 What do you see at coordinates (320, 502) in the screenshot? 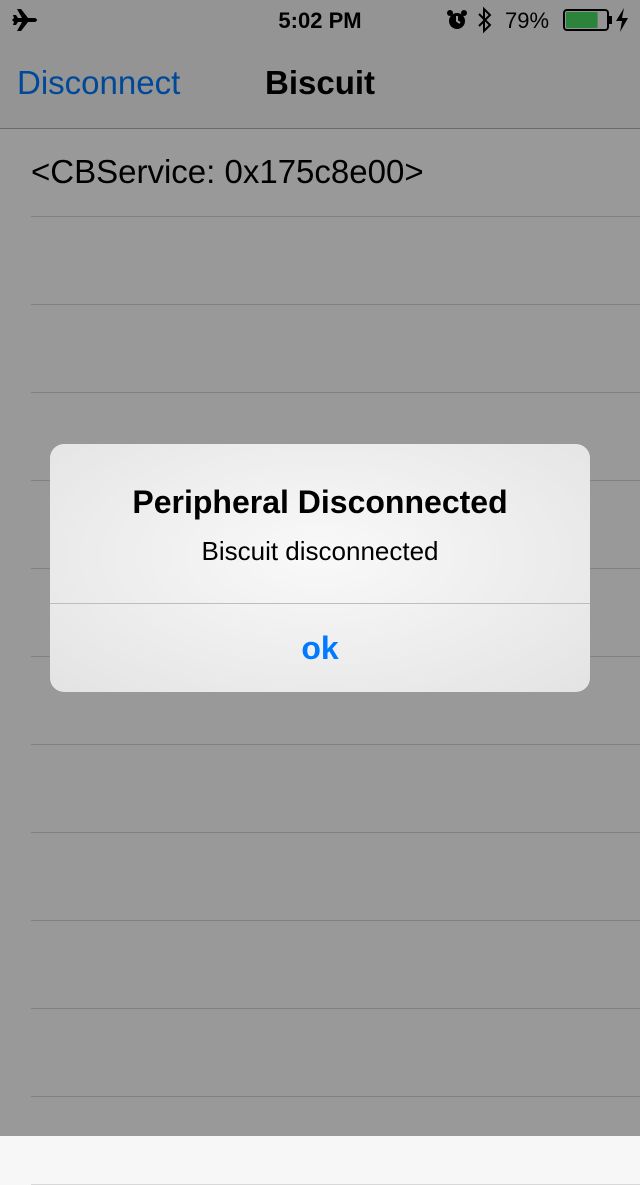
I see `alert-title: Peripheral Disconnected` at bounding box center [320, 502].